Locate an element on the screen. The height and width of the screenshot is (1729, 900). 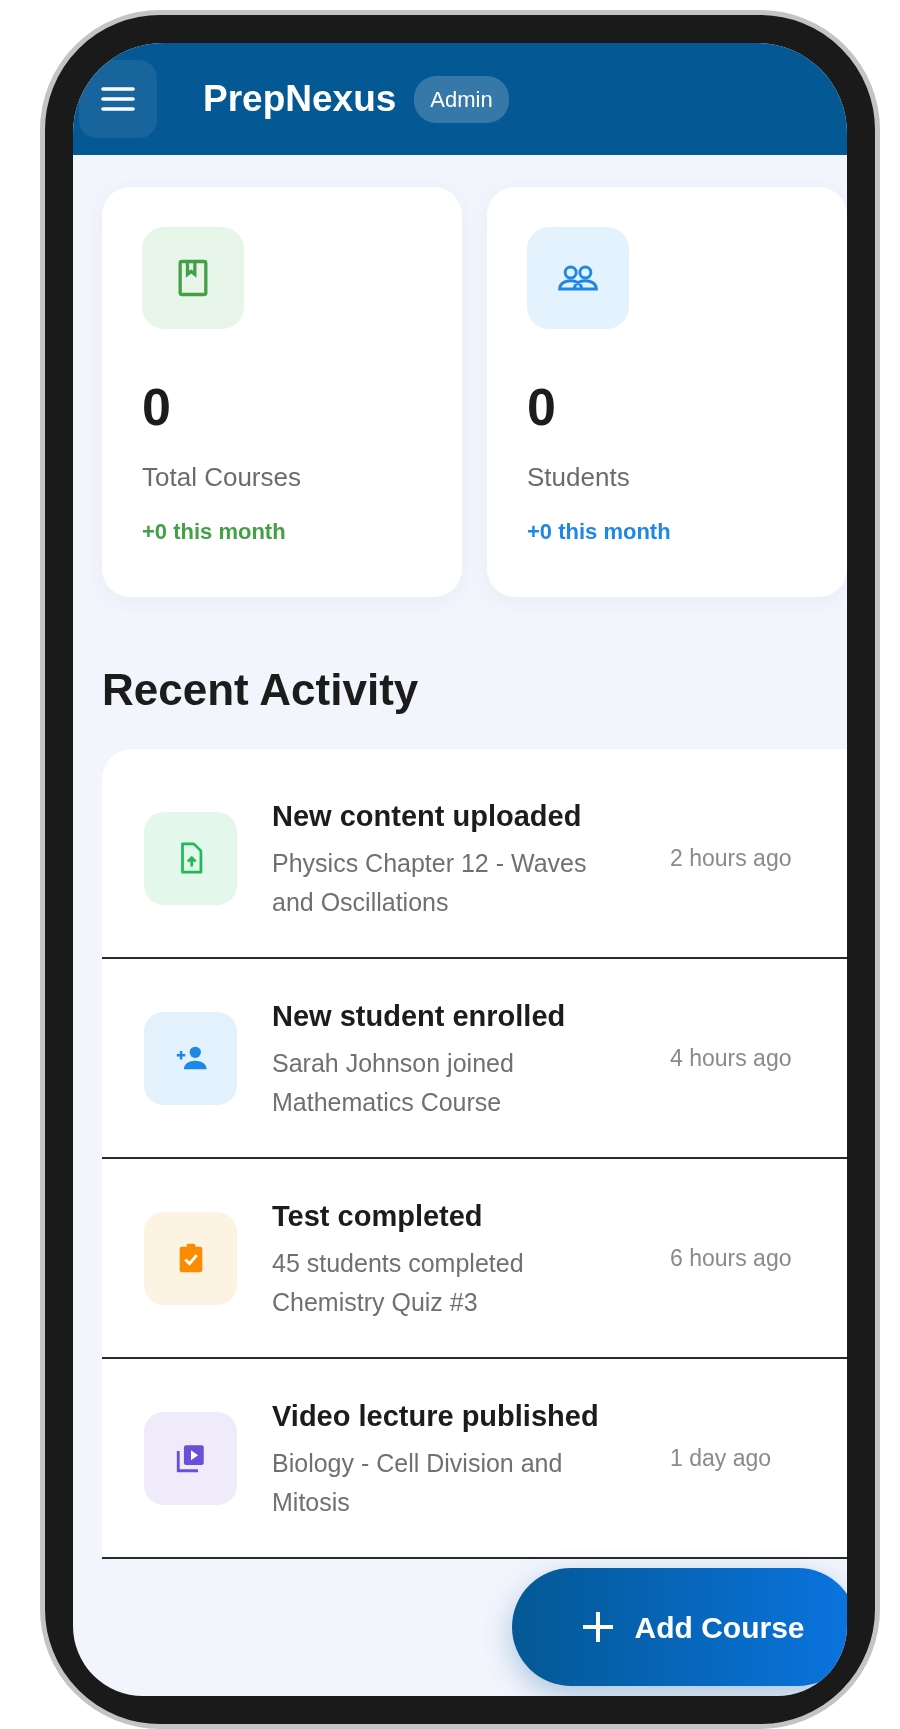
activity-time: 2 hours ago is located at coordinates (731, 858).